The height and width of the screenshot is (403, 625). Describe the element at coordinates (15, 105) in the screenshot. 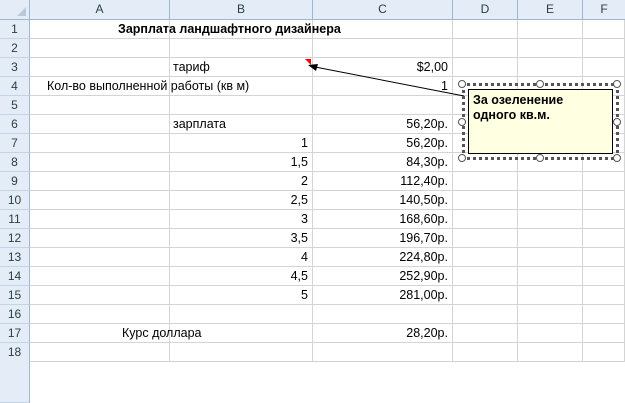

I see `row-header-5: 5` at that location.